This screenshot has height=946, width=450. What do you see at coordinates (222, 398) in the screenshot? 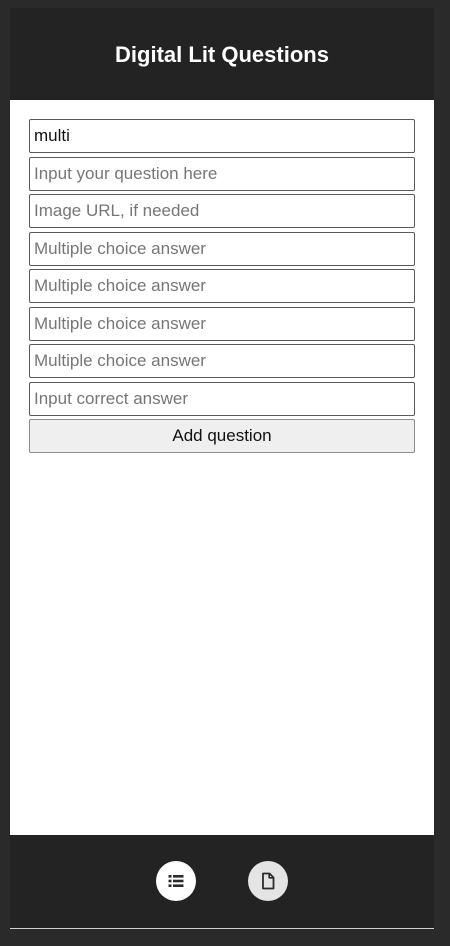
I see `correct-answer-input` at bounding box center [222, 398].